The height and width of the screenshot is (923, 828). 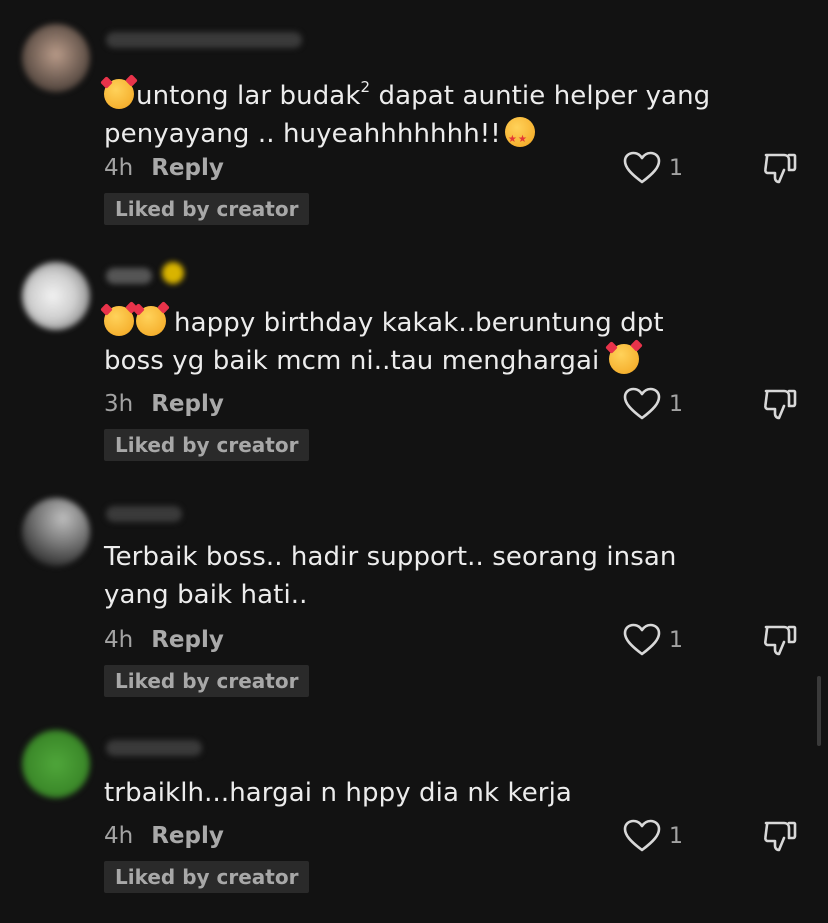 I want to click on comment-meta: 3h Reply, so click(x=164, y=404).